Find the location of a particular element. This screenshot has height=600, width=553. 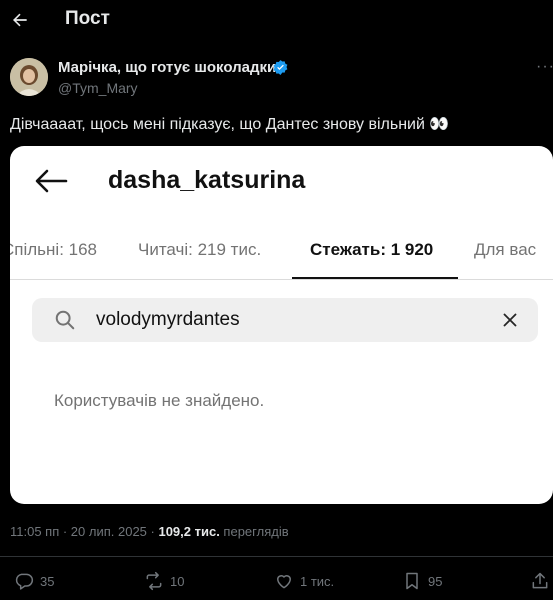

bookmark-icon is located at coordinates (412, 581).